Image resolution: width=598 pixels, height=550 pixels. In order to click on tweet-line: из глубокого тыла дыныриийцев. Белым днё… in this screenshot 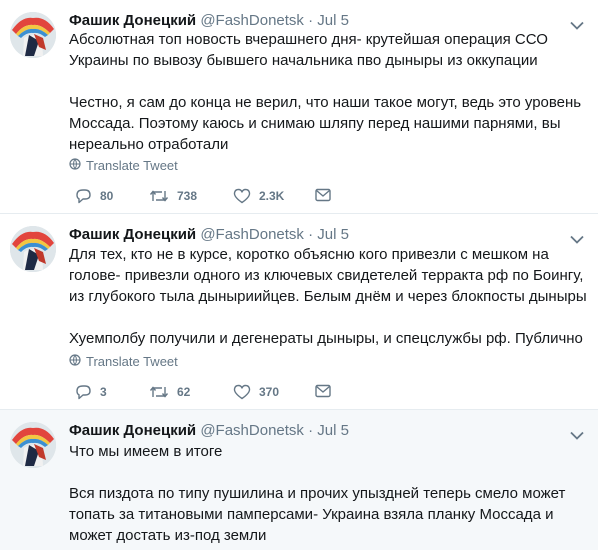, I will do `click(328, 296)`.